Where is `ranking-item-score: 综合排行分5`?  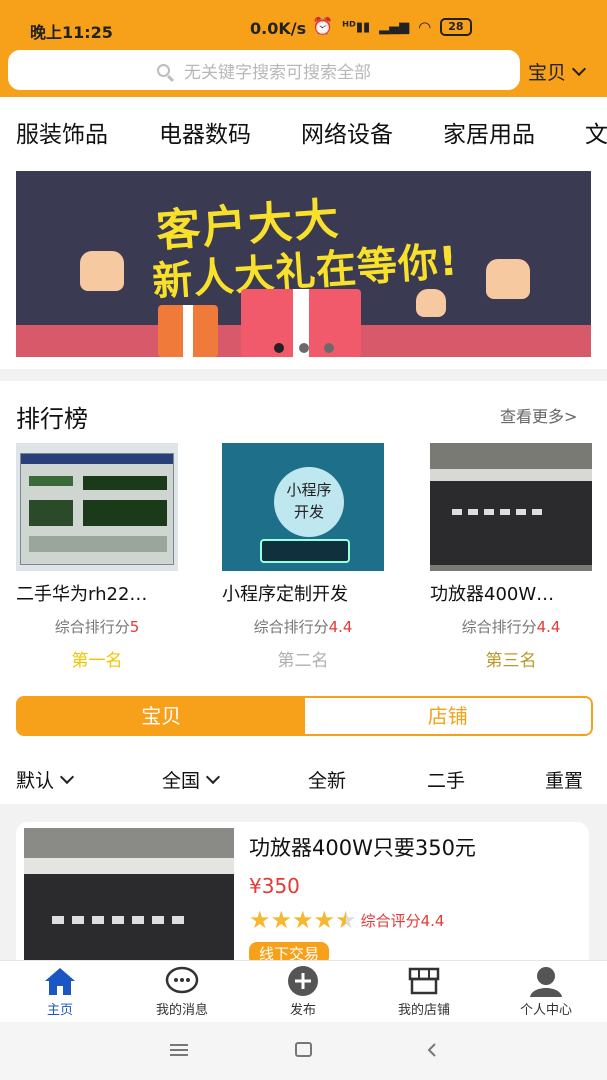 ranking-item-score: 综合排行分5 is located at coordinates (97, 627).